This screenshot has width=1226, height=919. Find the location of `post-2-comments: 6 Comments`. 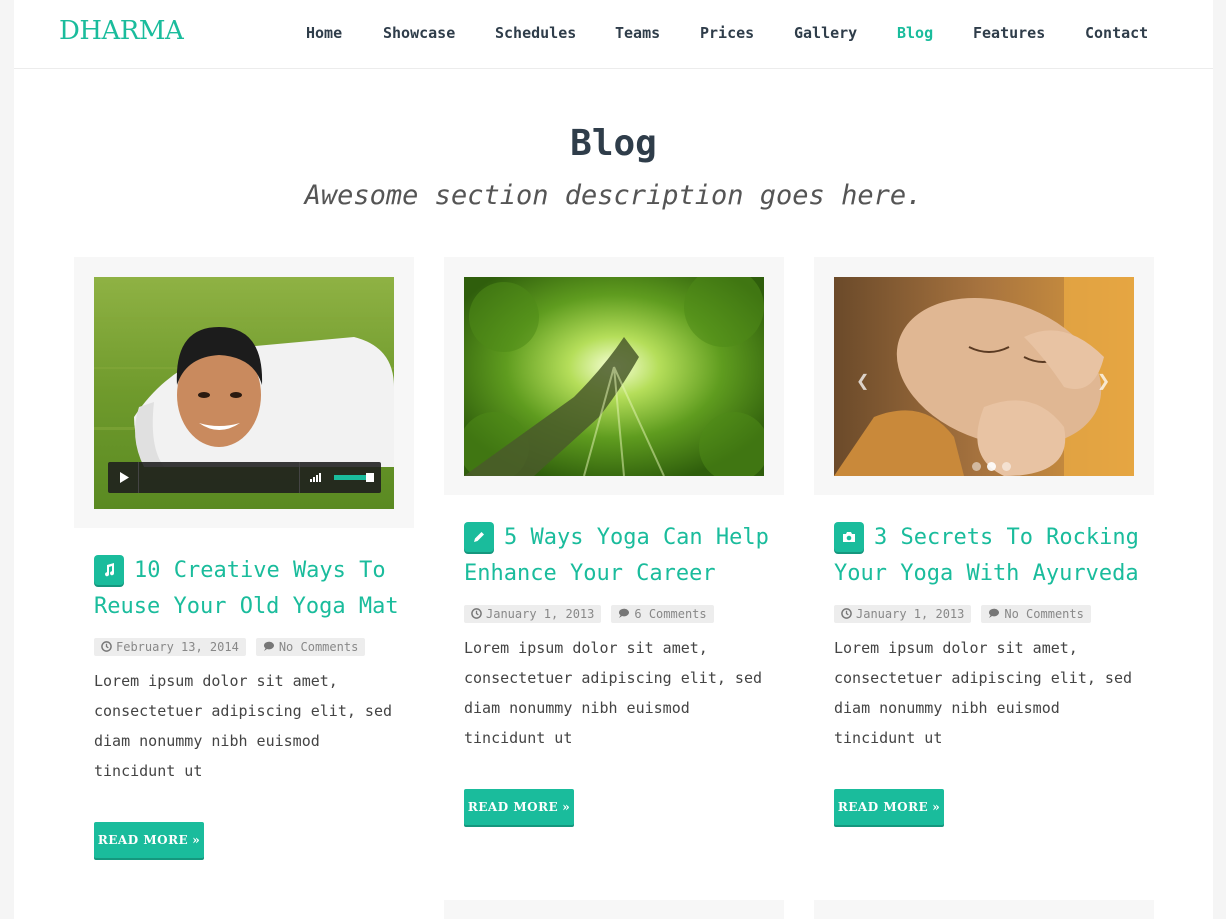

post-2-comments: 6 Comments is located at coordinates (670, 614).